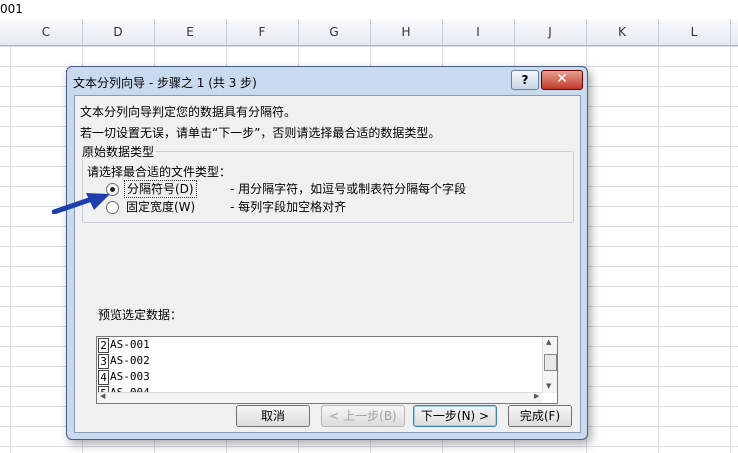 This screenshot has height=453, width=738. I want to click on horizontal-scrollbar: ◀ ▶, so click(320, 397).